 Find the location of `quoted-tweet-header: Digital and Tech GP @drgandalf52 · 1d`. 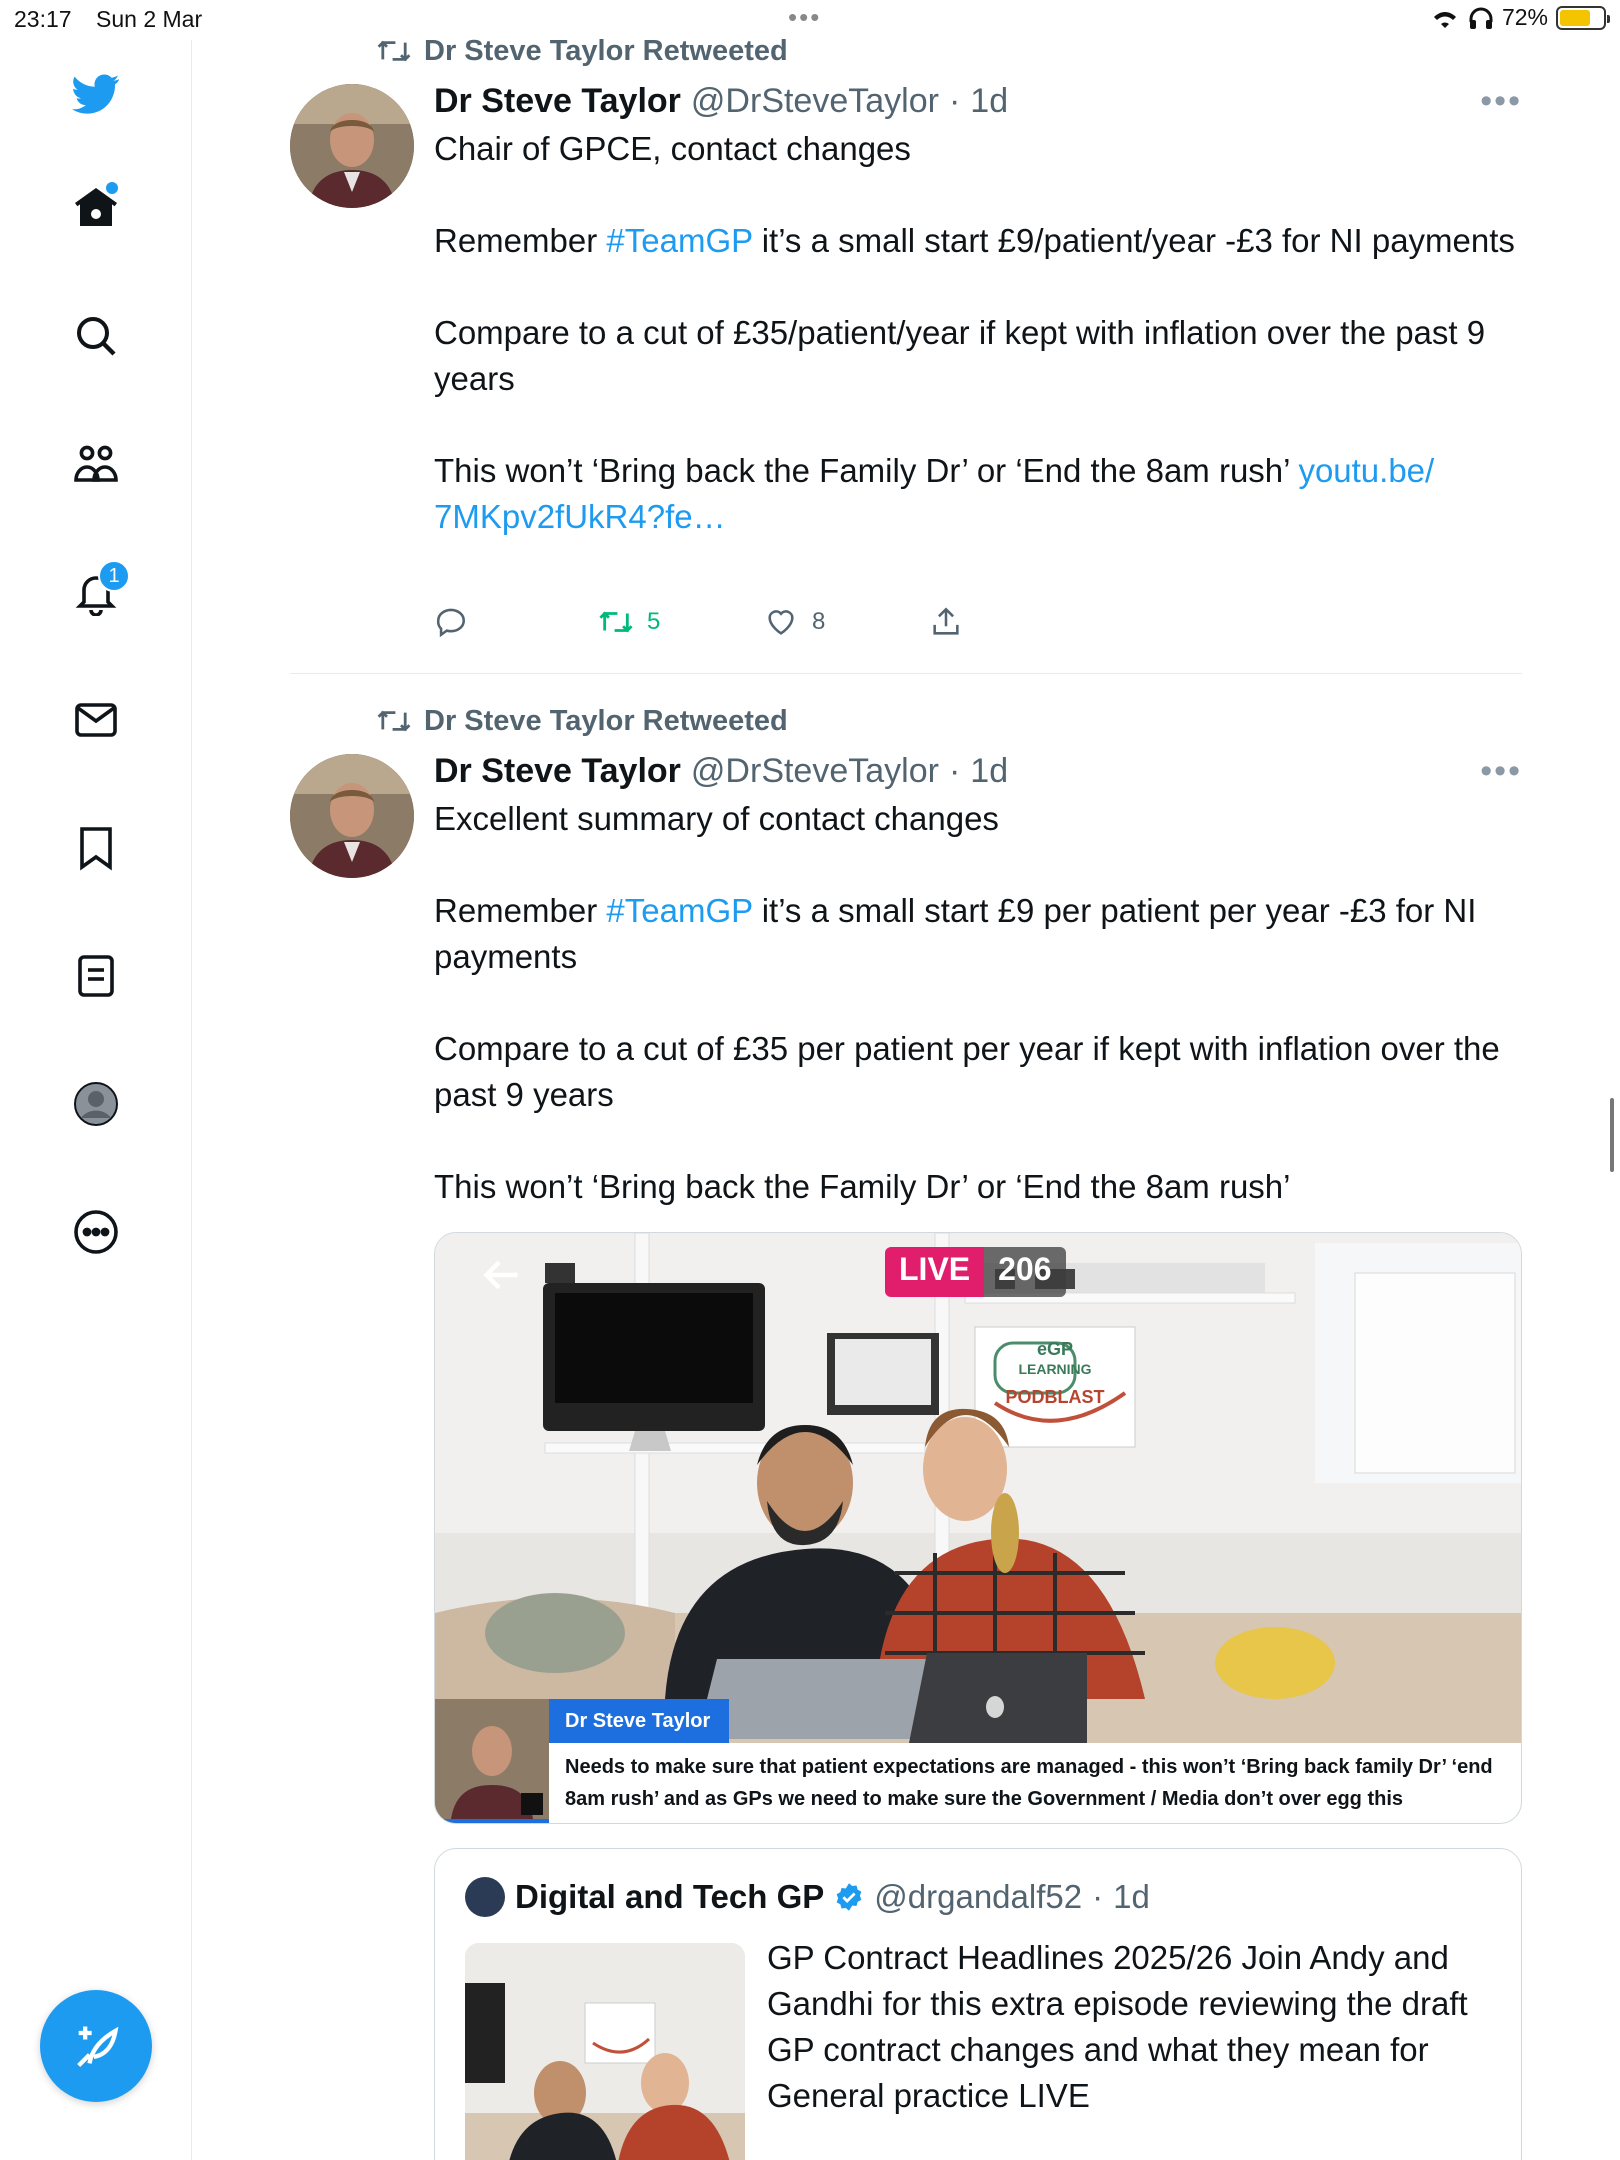

quoted-tweet-header: Digital and Tech GP @drgandalf52 · 1d is located at coordinates (807, 1897).